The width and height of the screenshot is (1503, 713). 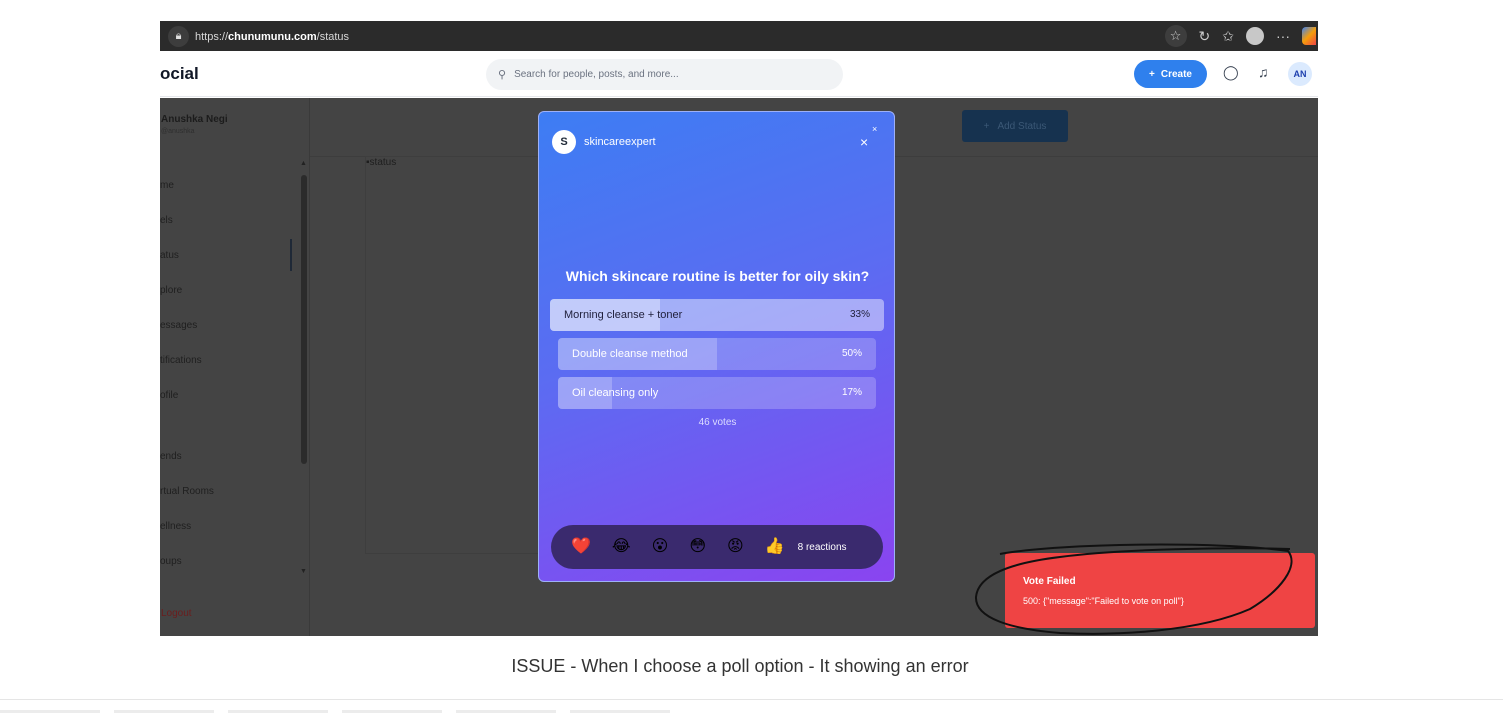 What do you see at coordinates (751, 699) in the screenshot?
I see `divider` at bounding box center [751, 699].